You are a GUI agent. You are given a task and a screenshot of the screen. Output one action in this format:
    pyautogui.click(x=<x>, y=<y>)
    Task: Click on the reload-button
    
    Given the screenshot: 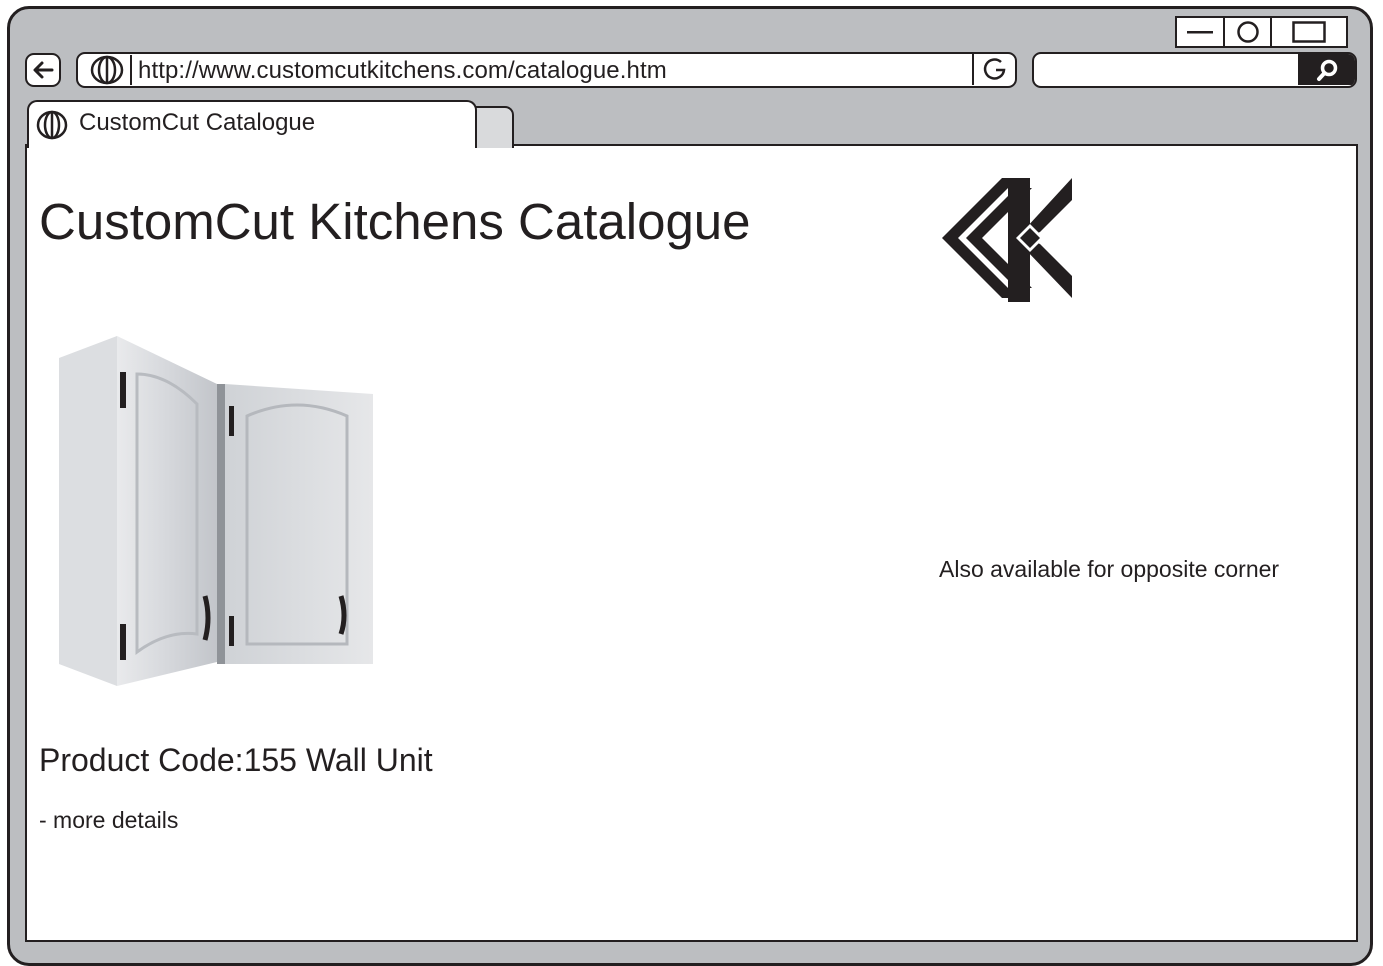 What is the action you would take?
    pyautogui.click(x=993, y=69)
    